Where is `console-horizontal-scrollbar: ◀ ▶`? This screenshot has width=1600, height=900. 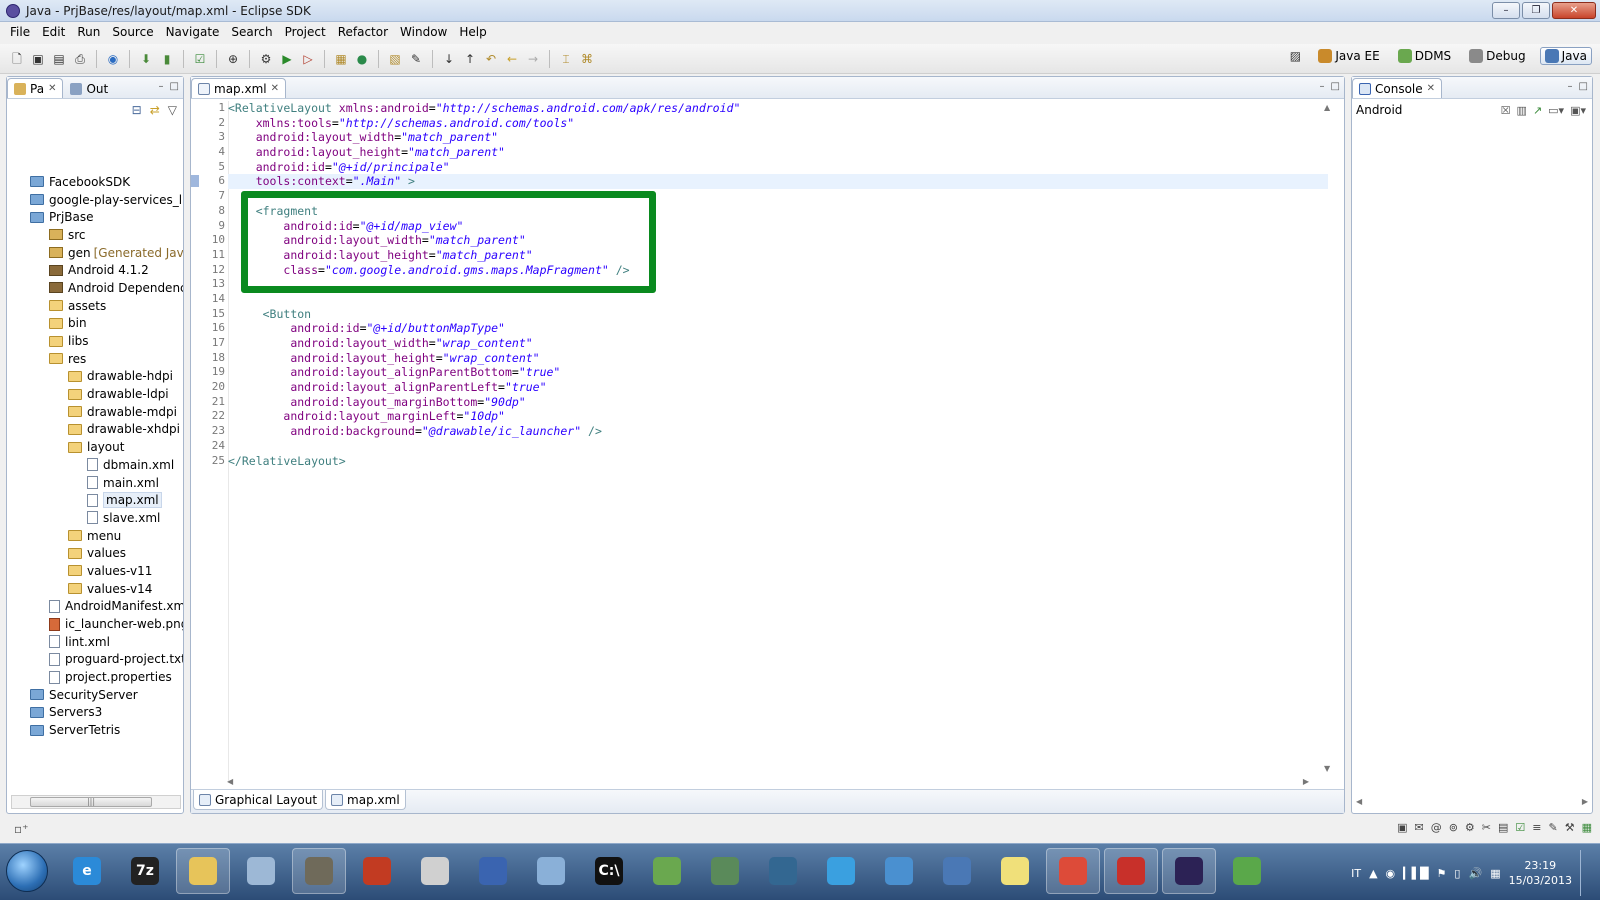 console-horizontal-scrollbar: ◀ ▶ is located at coordinates (1472, 803).